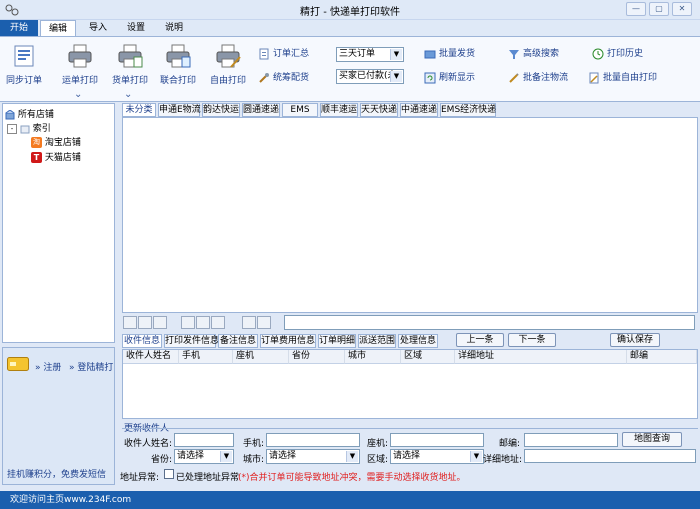 The image size is (700, 509). I want to click on detail-tab-processing: 处理信息, so click(418, 341).